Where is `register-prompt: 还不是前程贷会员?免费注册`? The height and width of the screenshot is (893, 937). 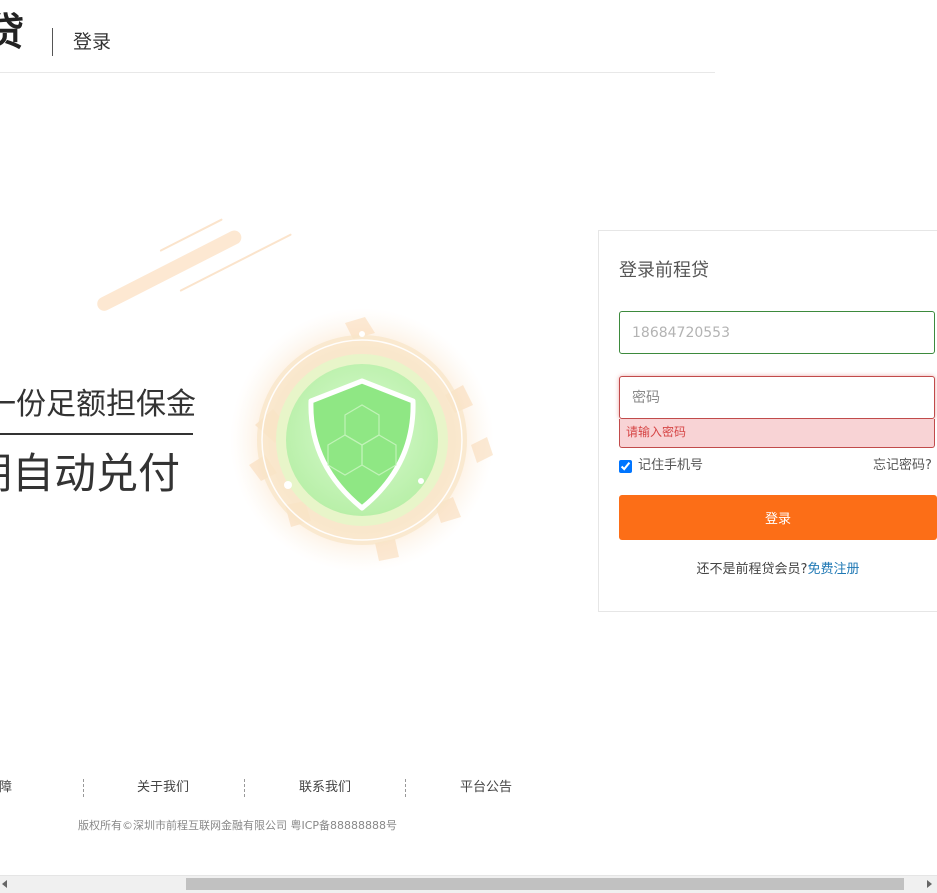 register-prompt: 还不是前程贷会员?免费注册 is located at coordinates (778, 570).